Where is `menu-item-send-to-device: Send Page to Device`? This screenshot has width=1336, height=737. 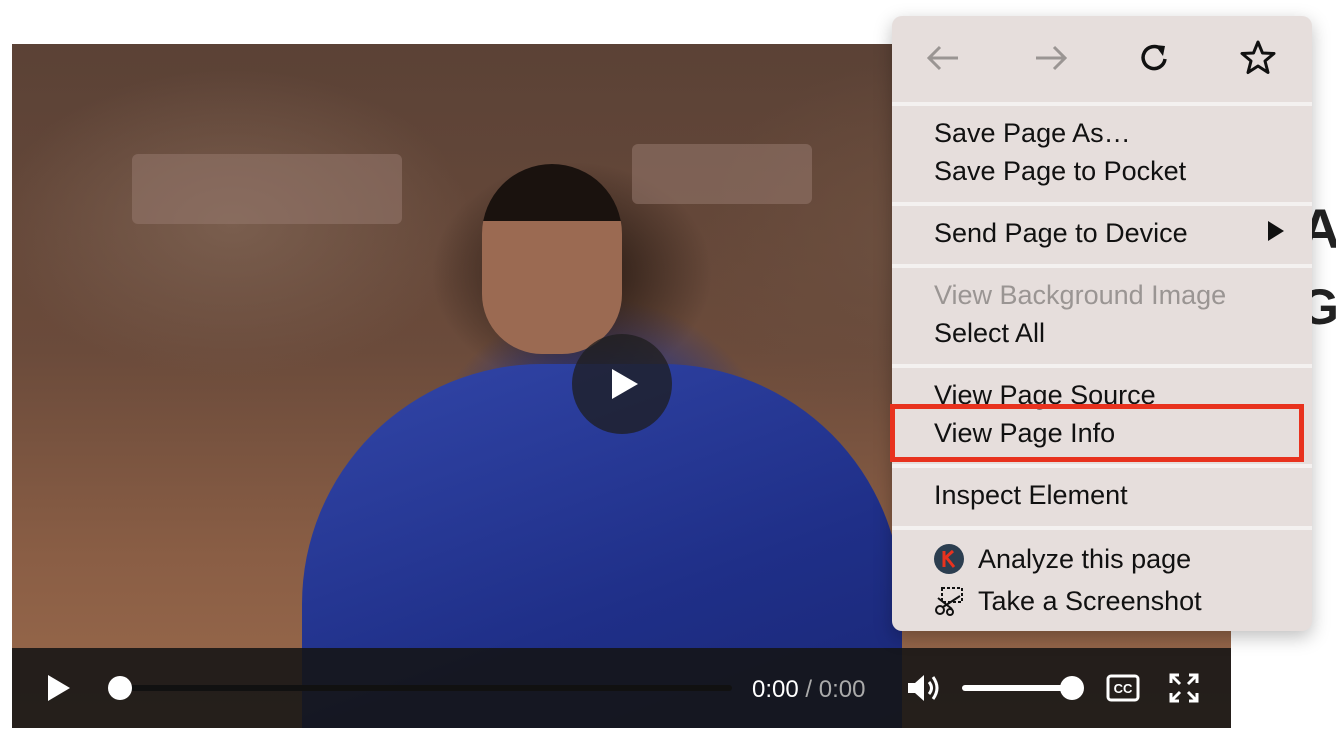
menu-item-send-to-device: Send Page to Device is located at coordinates (1061, 233).